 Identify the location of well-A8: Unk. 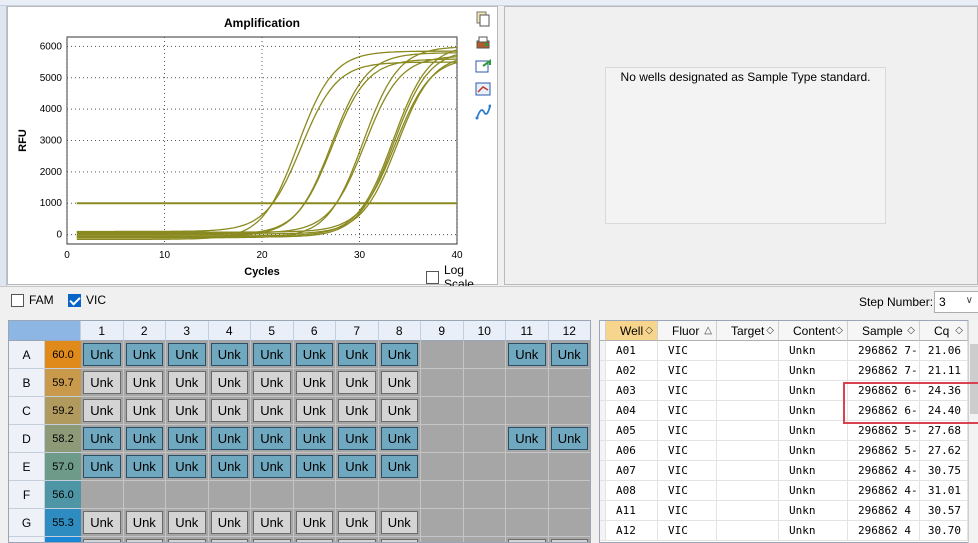
(399, 354).